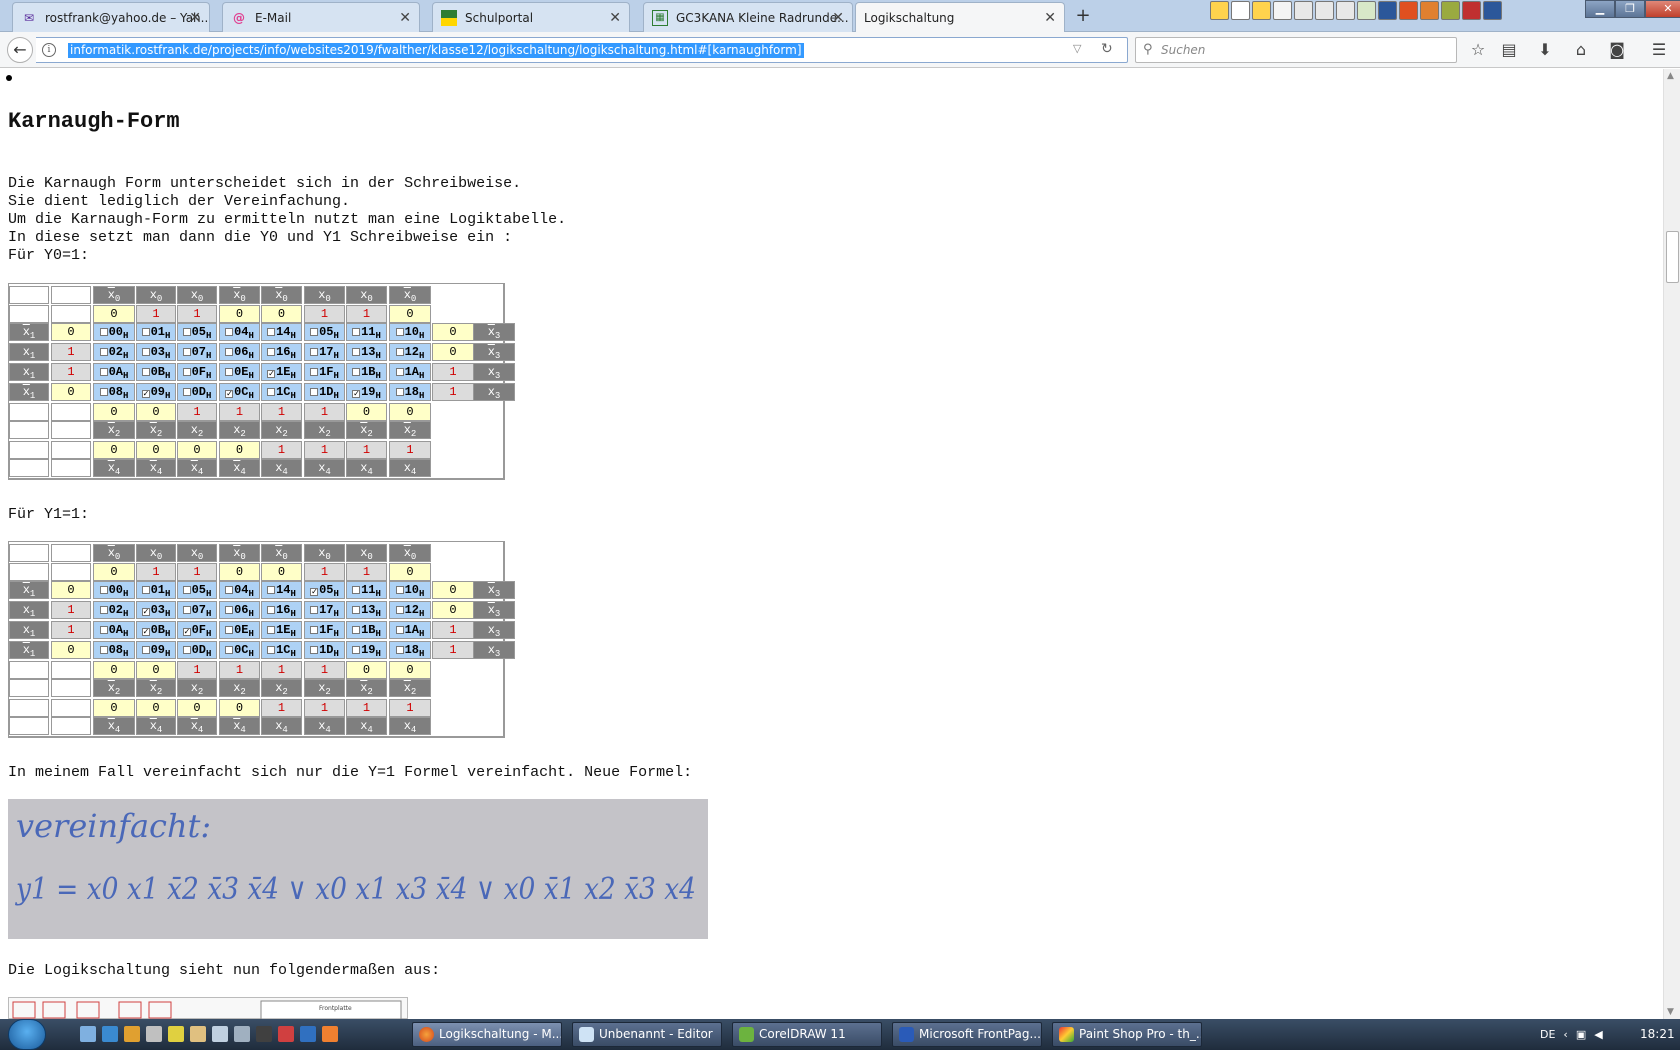  I want to click on tab-email: @ E-Mail ✕, so click(321, 17).